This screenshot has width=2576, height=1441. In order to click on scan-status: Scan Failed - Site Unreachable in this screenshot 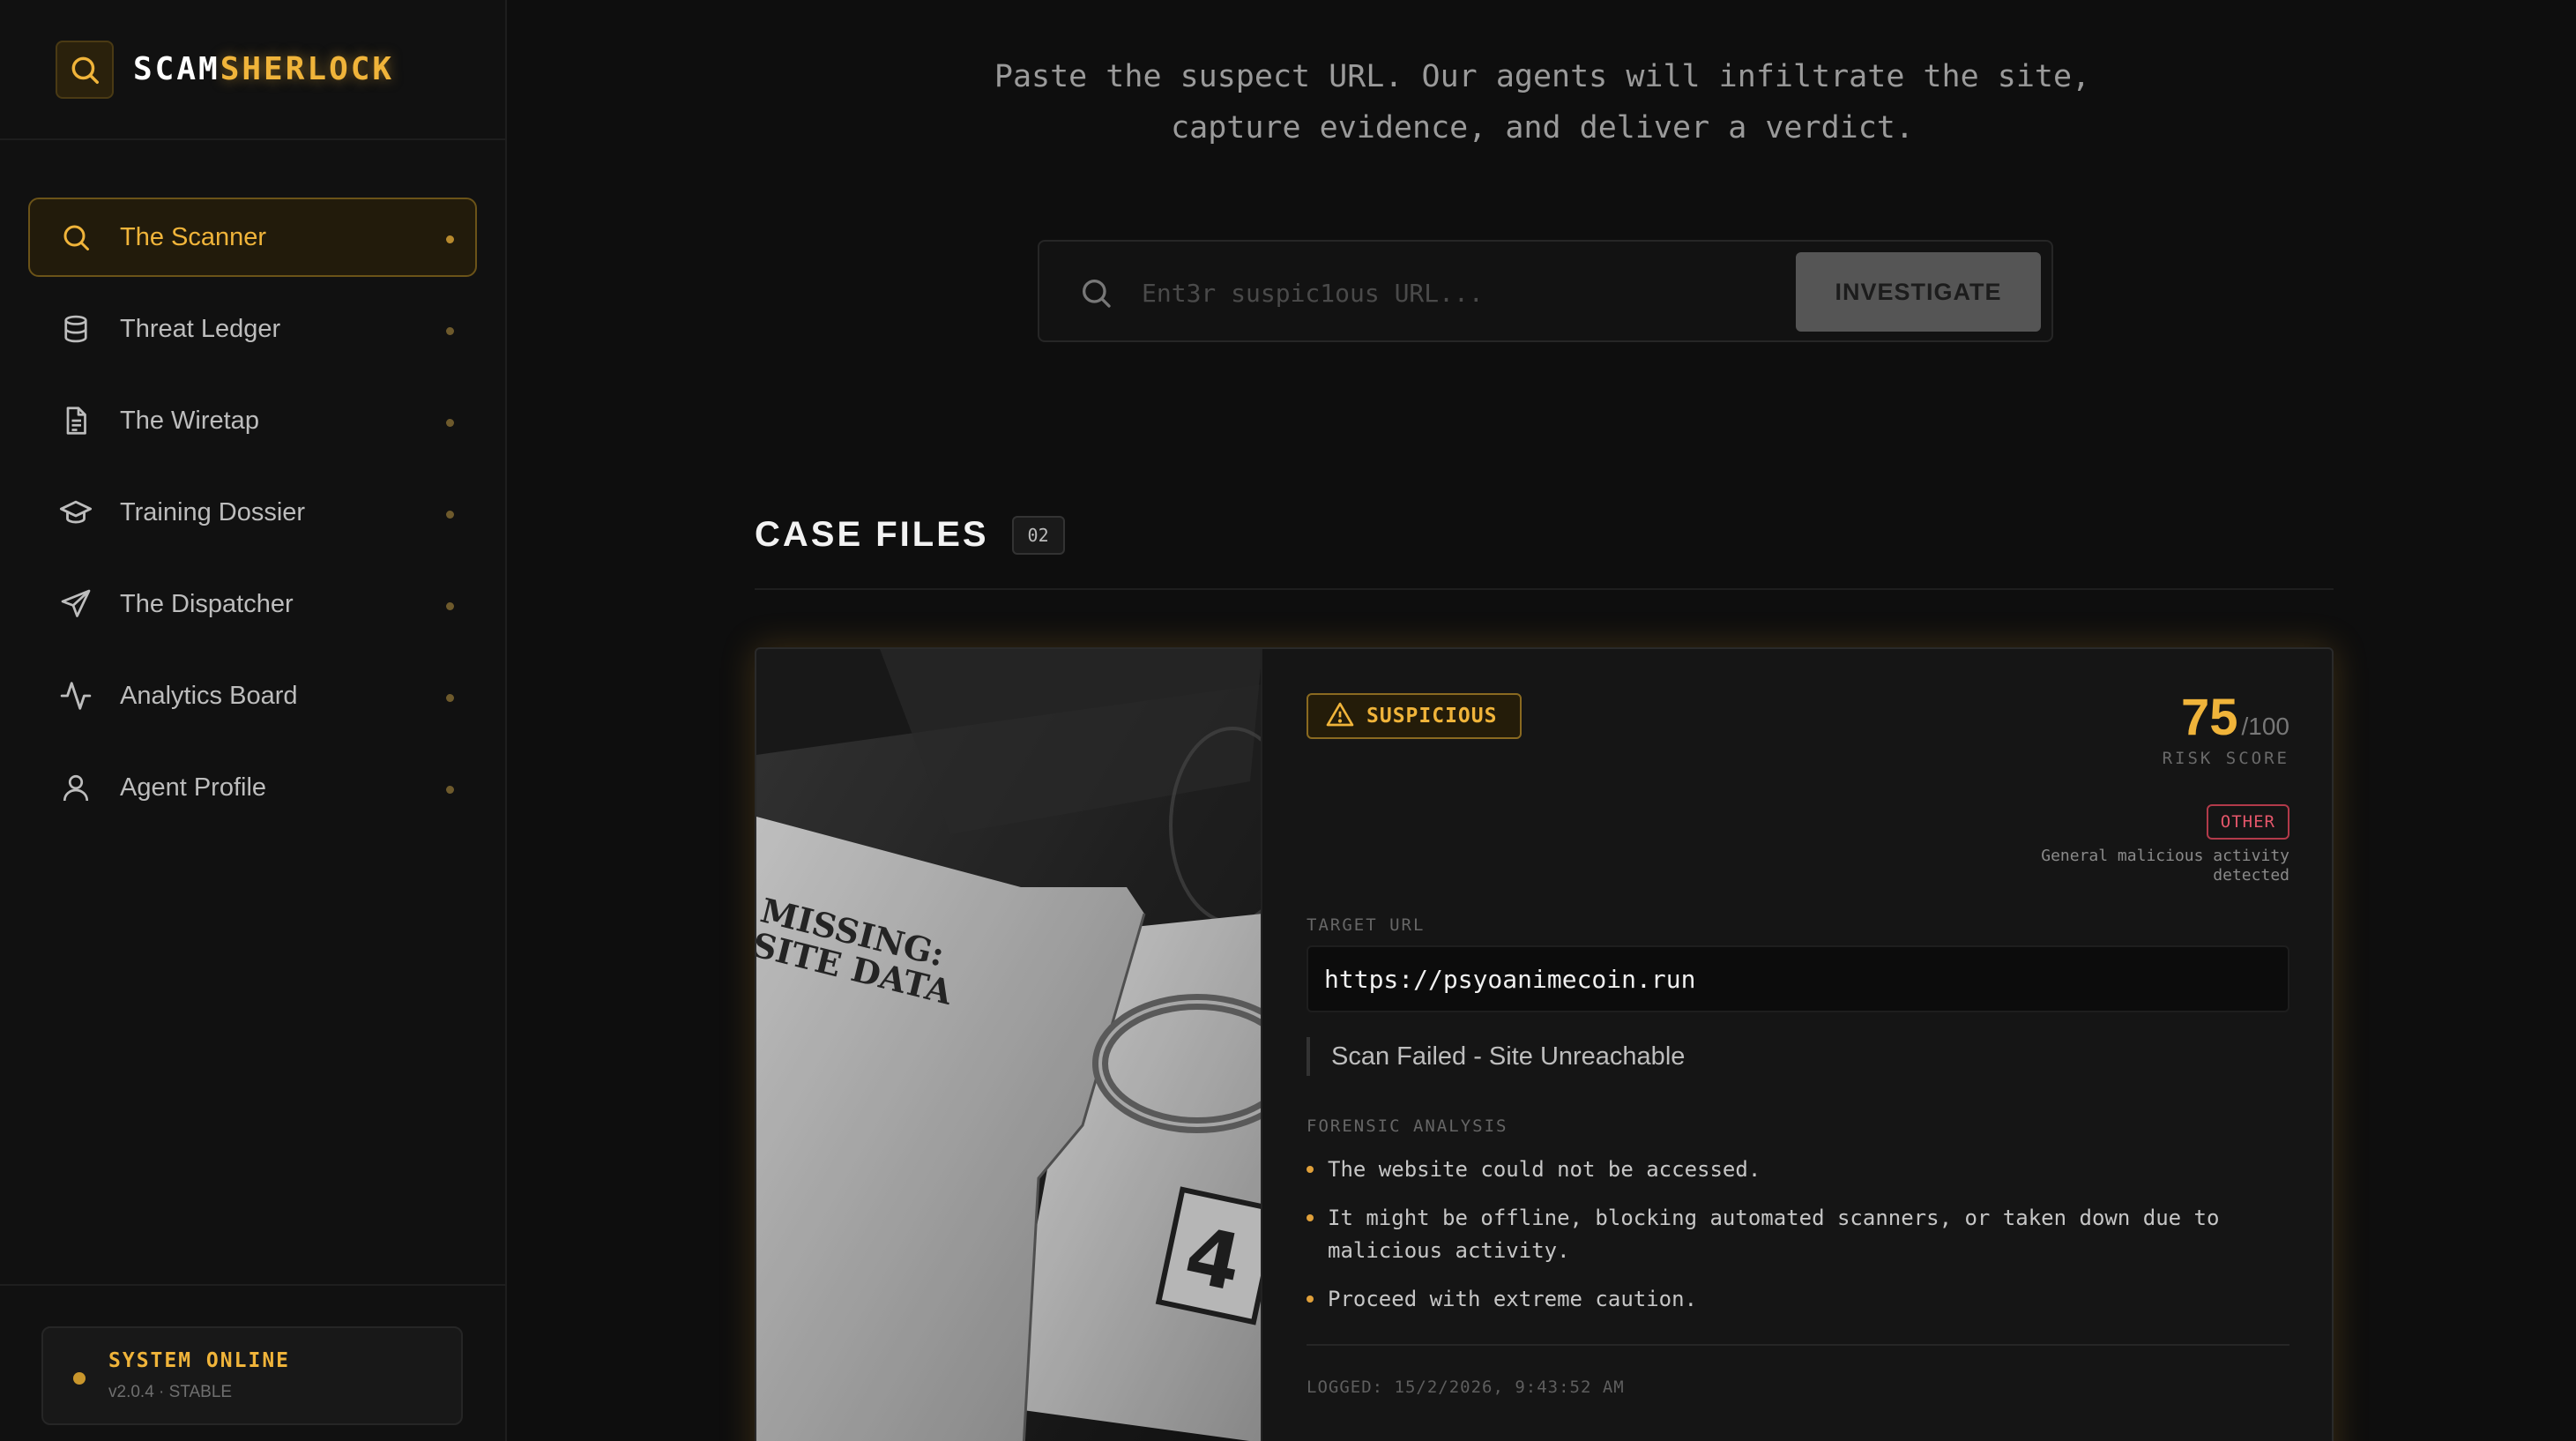, I will do `click(1496, 1056)`.